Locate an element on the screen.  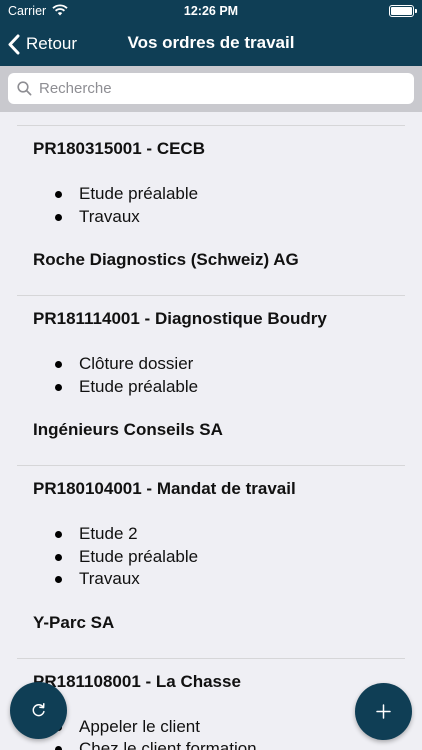
task-list: Etude 2 Etude préalable Travaux is located at coordinates (211, 557).